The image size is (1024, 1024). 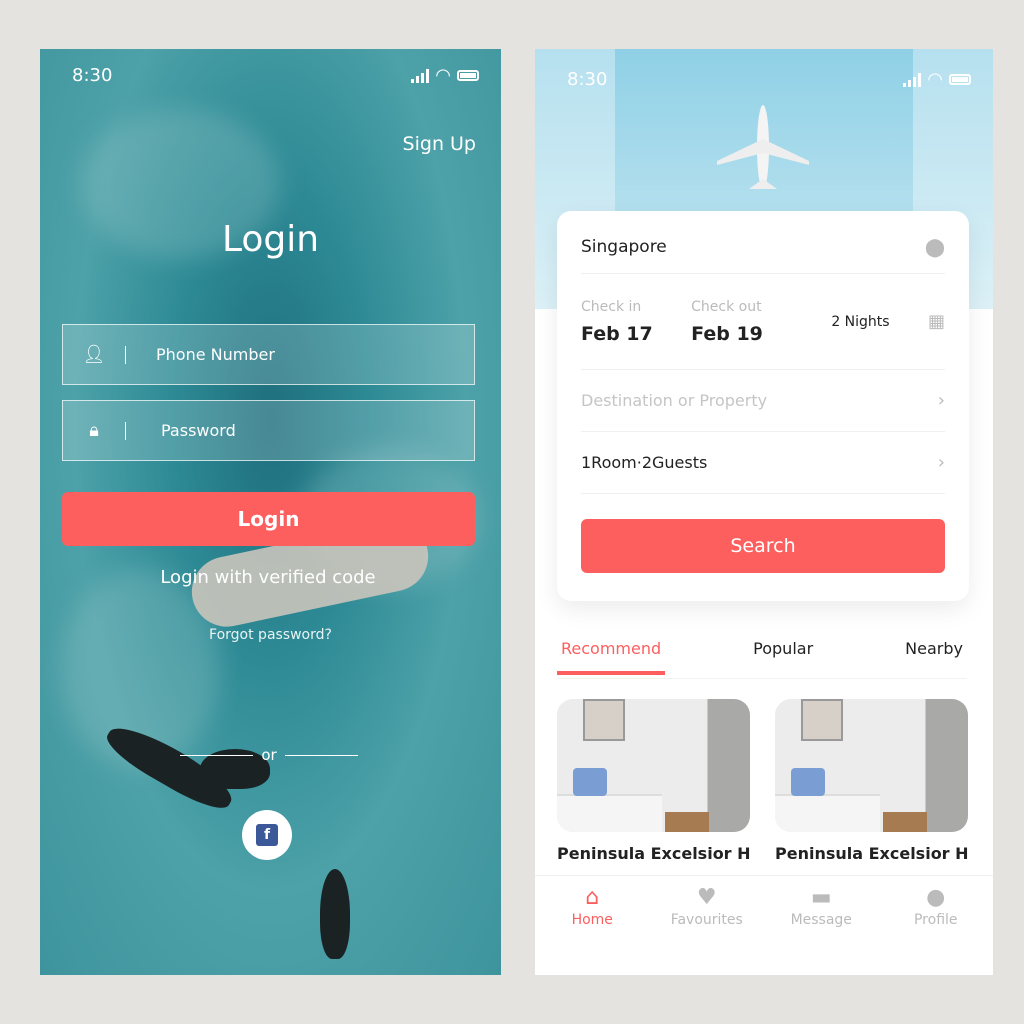 What do you see at coordinates (296, 354) in the screenshot?
I see `phone-input` at bounding box center [296, 354].